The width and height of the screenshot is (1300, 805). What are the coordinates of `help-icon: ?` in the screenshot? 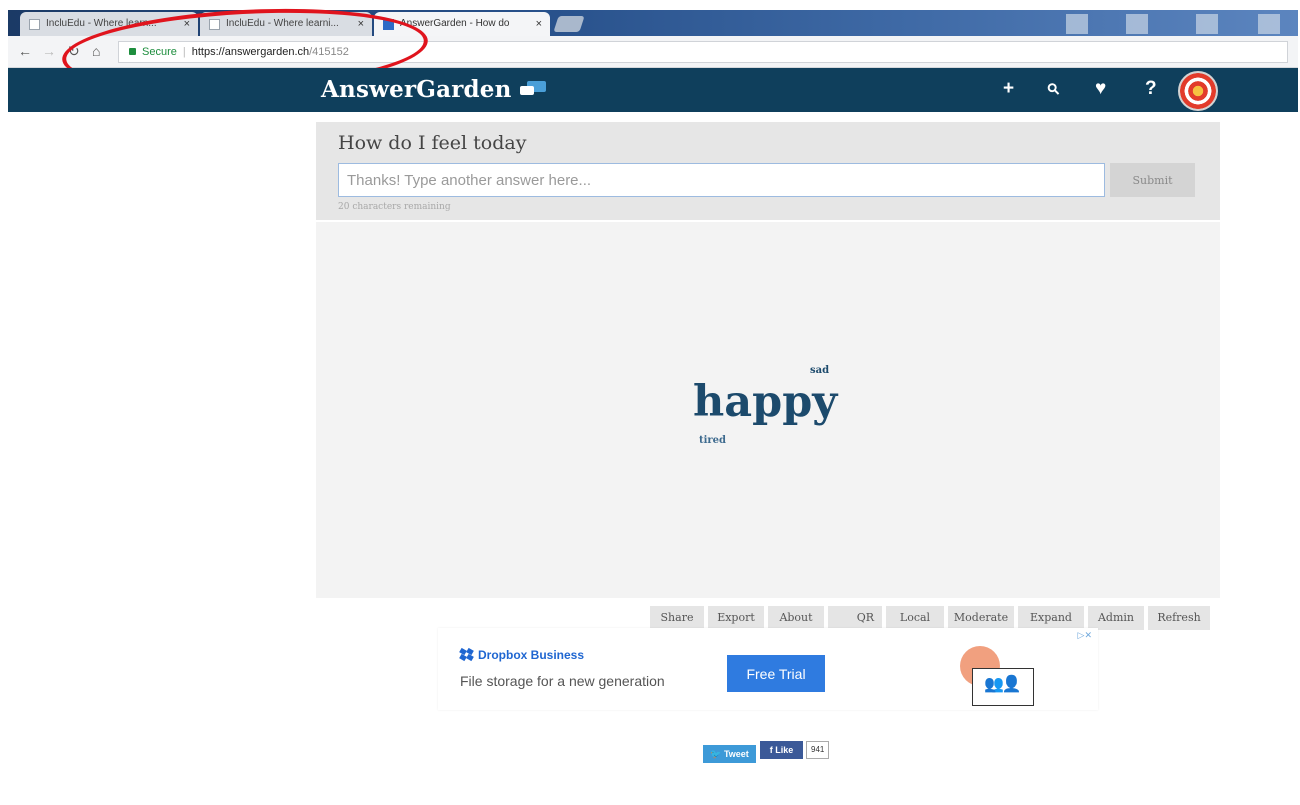 It's located at (1151, 89).